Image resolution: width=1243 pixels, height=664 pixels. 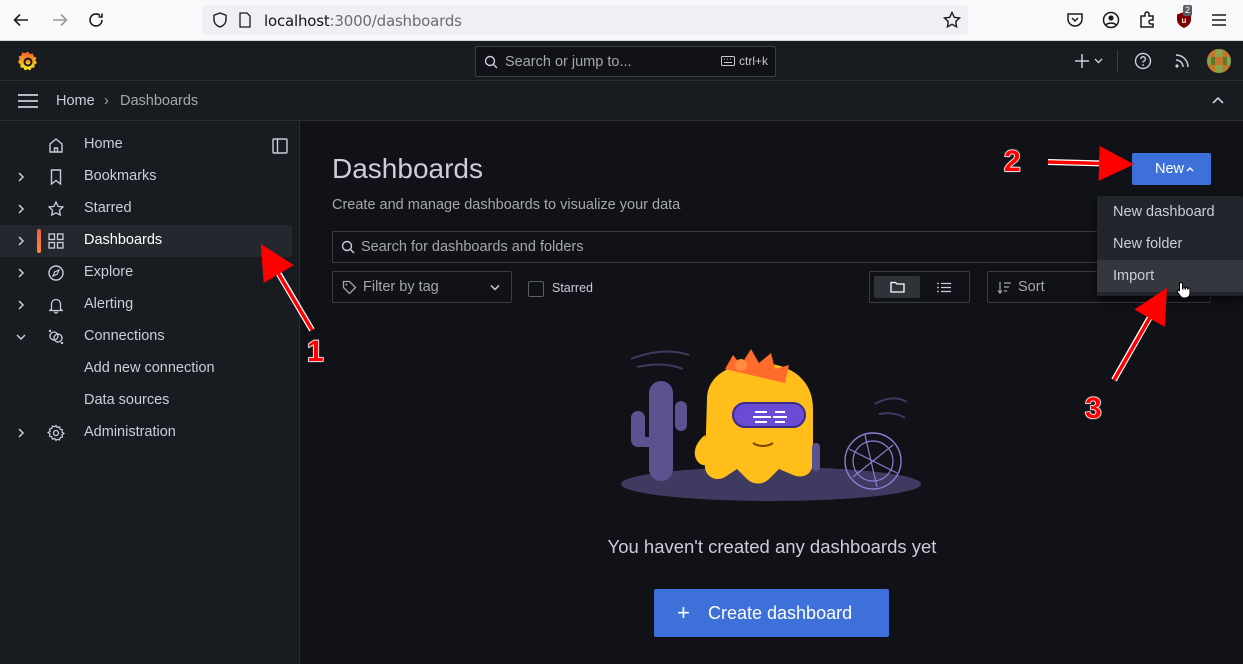 What do you see at coordinates (1093, 408) in the screenshot?
I see `annotation-step-3: 3` at bounding box center [1093, 408].